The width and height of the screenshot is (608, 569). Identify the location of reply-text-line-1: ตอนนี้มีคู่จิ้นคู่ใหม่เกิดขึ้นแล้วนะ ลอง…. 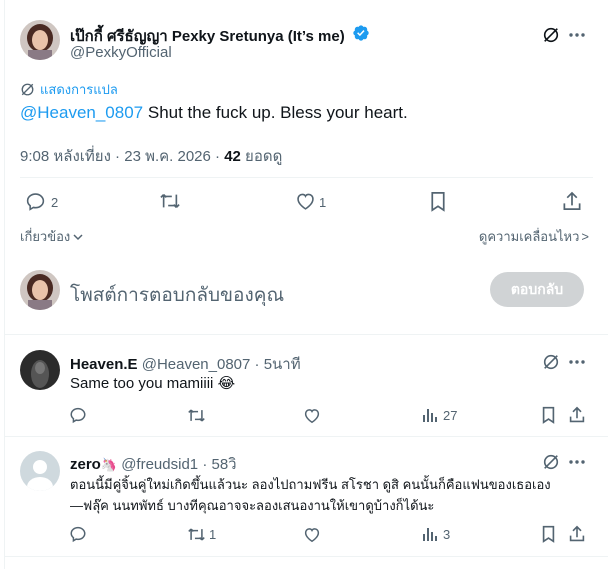
(310, 484).